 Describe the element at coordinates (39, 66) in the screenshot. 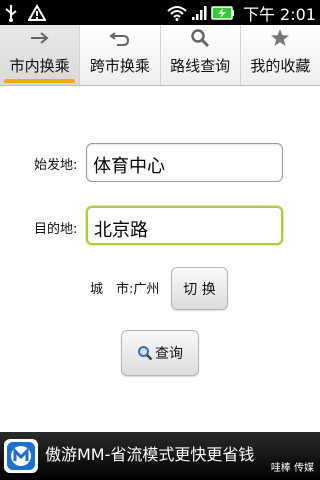

I see `tab-label: 市内换乘` at that location.